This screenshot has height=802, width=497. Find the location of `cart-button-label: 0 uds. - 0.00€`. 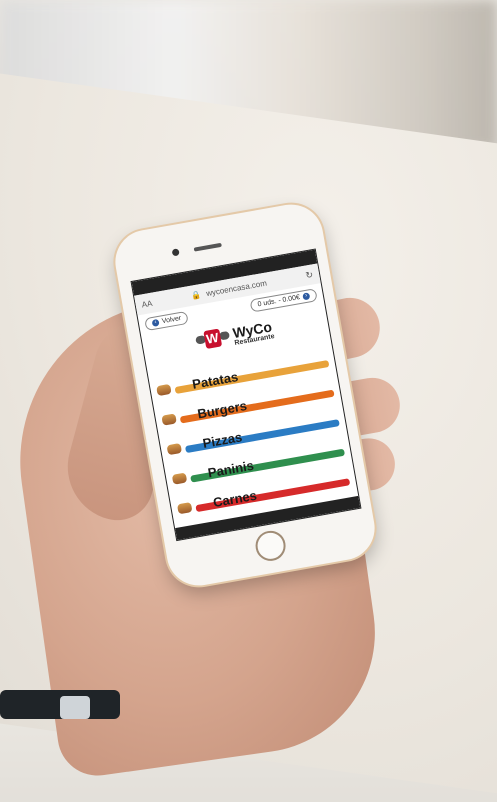

cart-button-label: 0 uds. - 0.00€ is located at coordinates (279, 301).